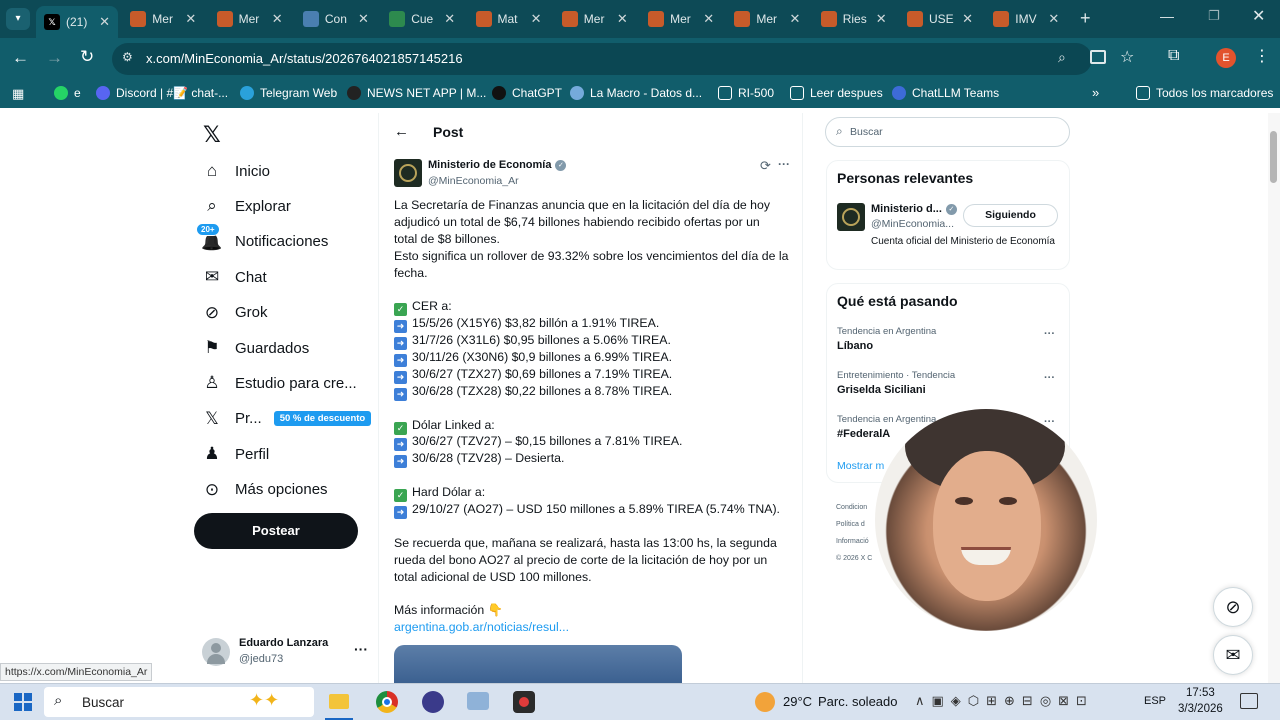 This screenshot has height=720, width=1280. What do you see at coordinates (212, 135) in the screenshot?
I see `x-logo-icon: 𝕏` at bounding box center [212, 135].